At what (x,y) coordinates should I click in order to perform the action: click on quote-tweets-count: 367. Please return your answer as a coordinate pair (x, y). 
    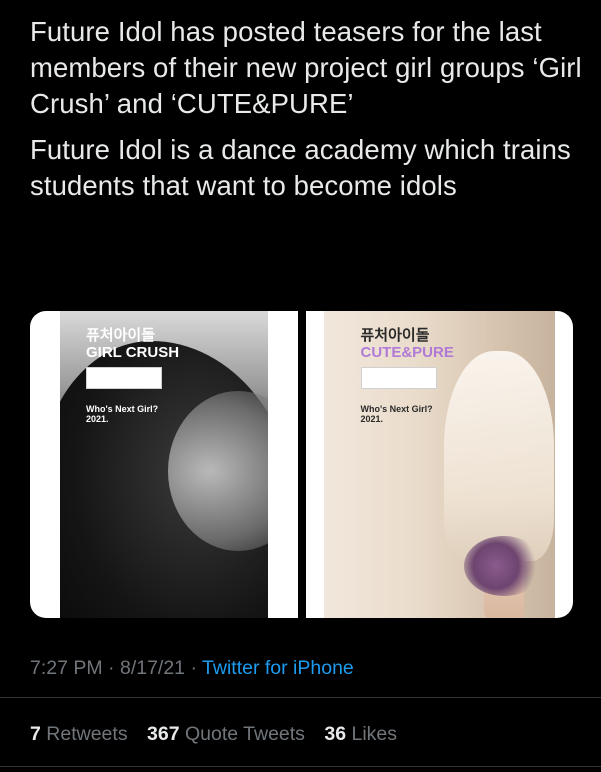
    Looking at the image, I should click on (163, 734).